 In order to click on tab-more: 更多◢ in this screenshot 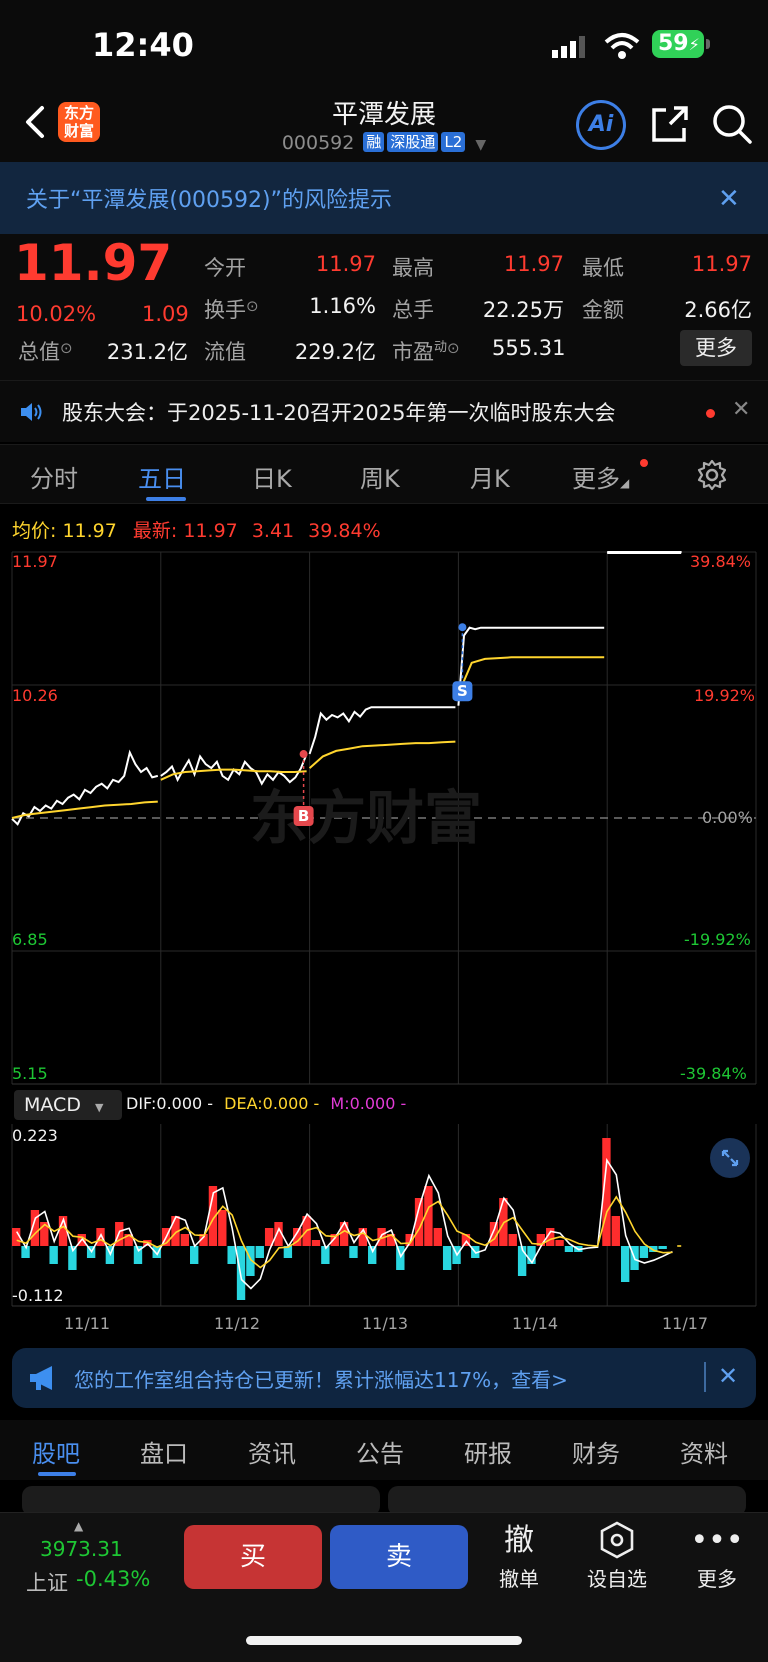, I will do `click(600, 476)`.